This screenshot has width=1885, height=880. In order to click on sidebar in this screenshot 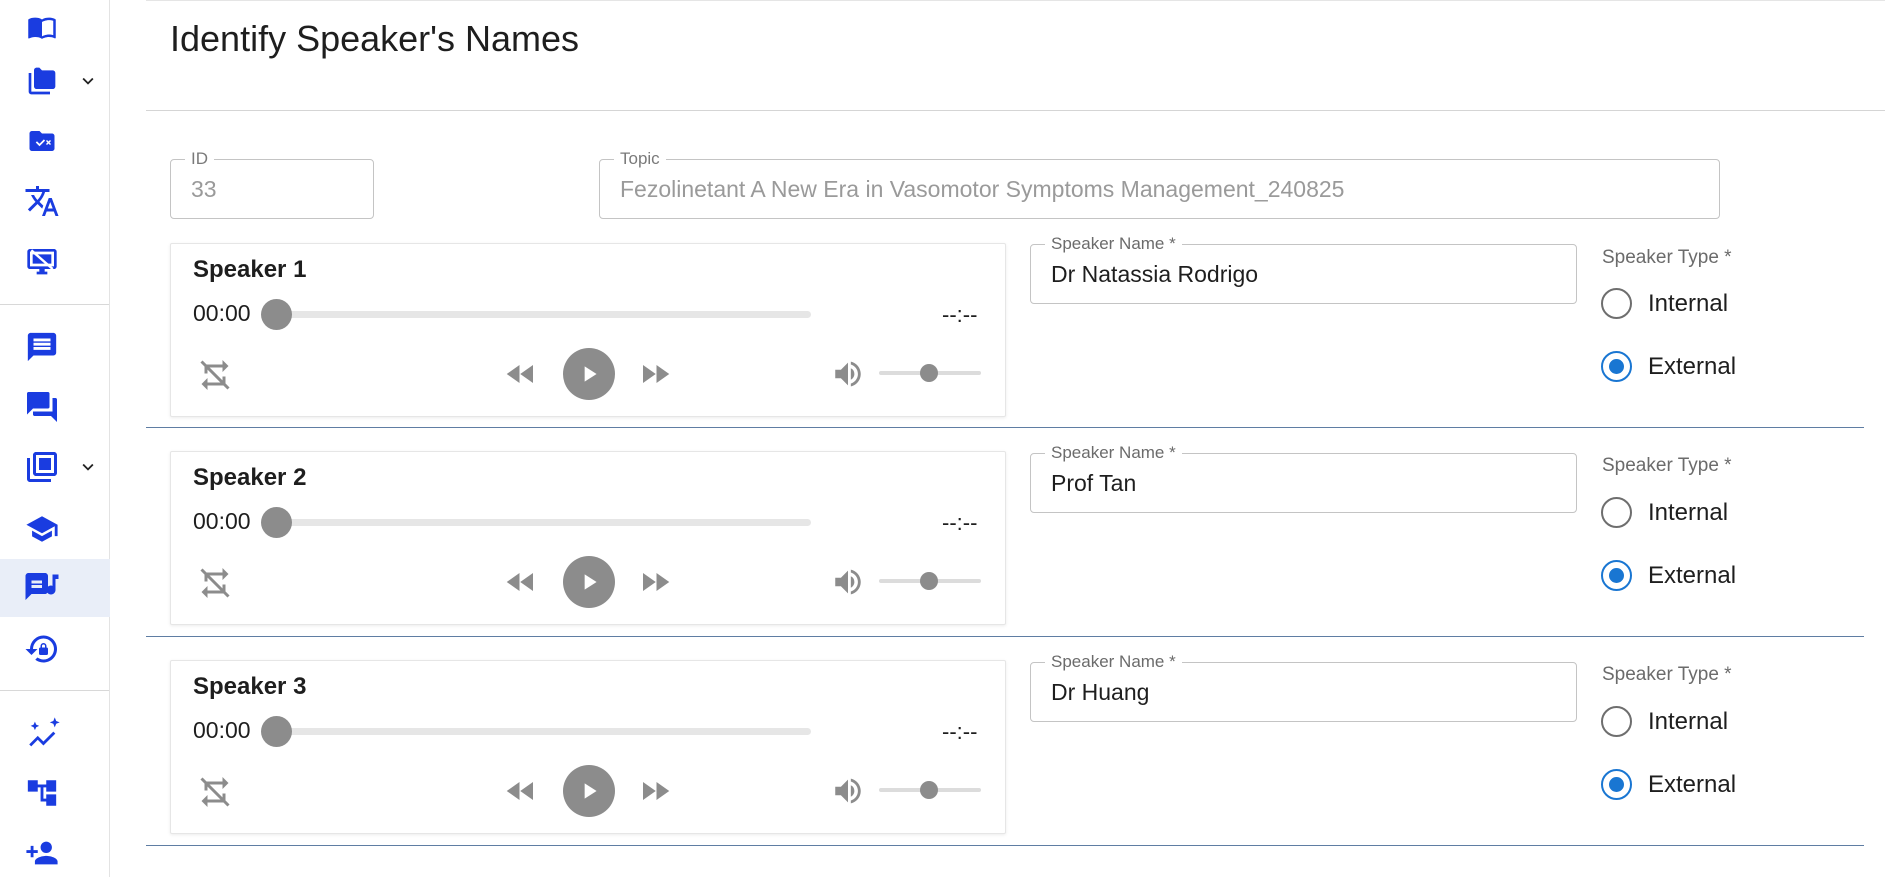, I will do `click(55, 438)`.